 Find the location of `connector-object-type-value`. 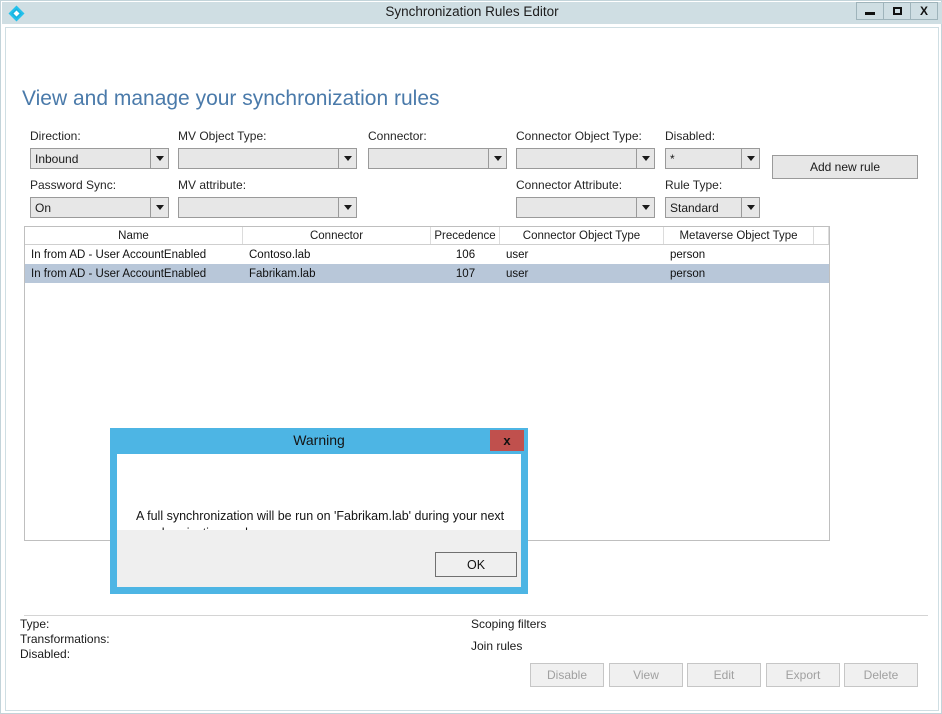

connector-object-type-value is located at coordinates (576, 158).